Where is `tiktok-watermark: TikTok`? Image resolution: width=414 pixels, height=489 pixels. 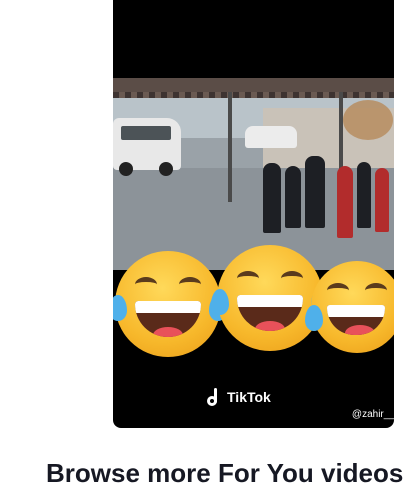 tiktok-watermark: TikTok is located at coordinates (239, 397).